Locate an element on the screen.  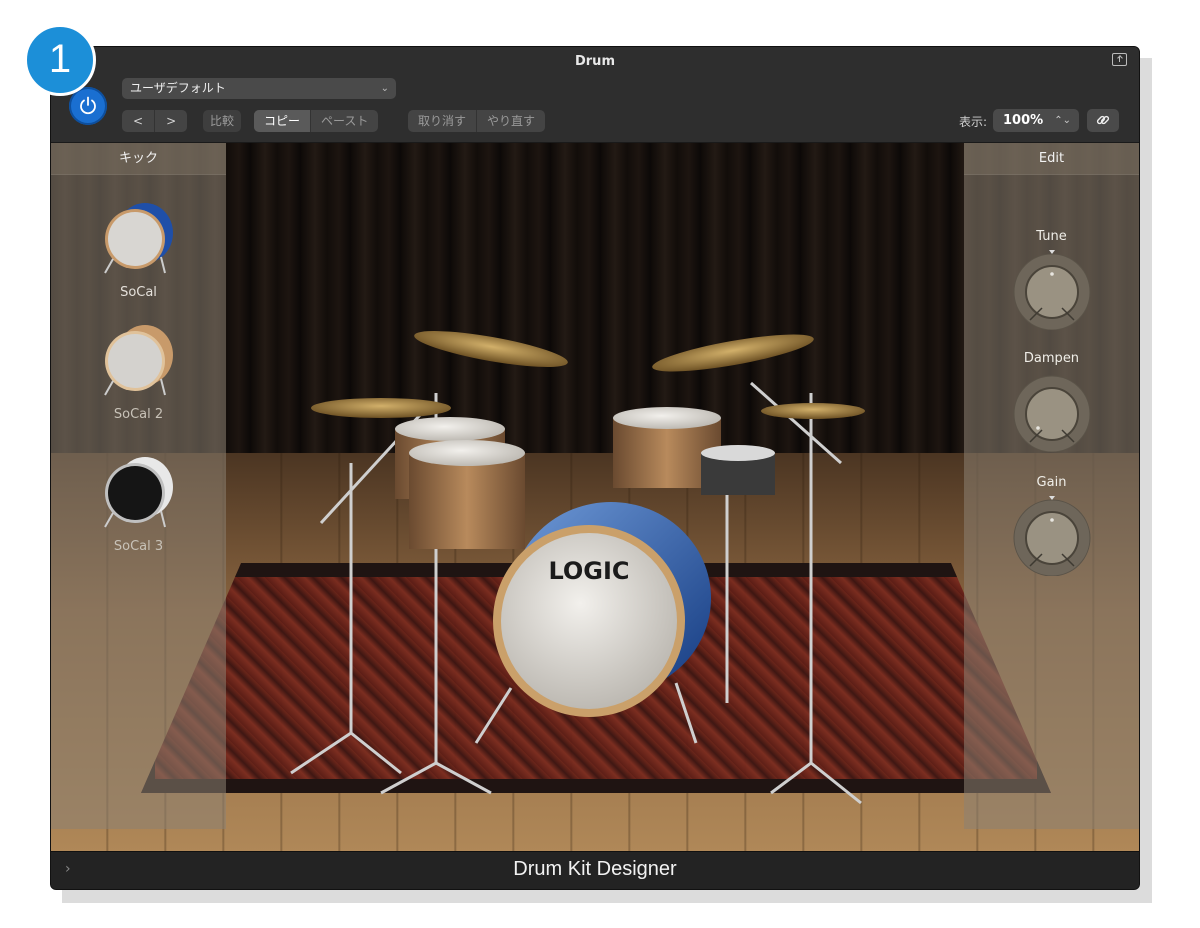
dampen-knob is located at coordinates (1052, 412).